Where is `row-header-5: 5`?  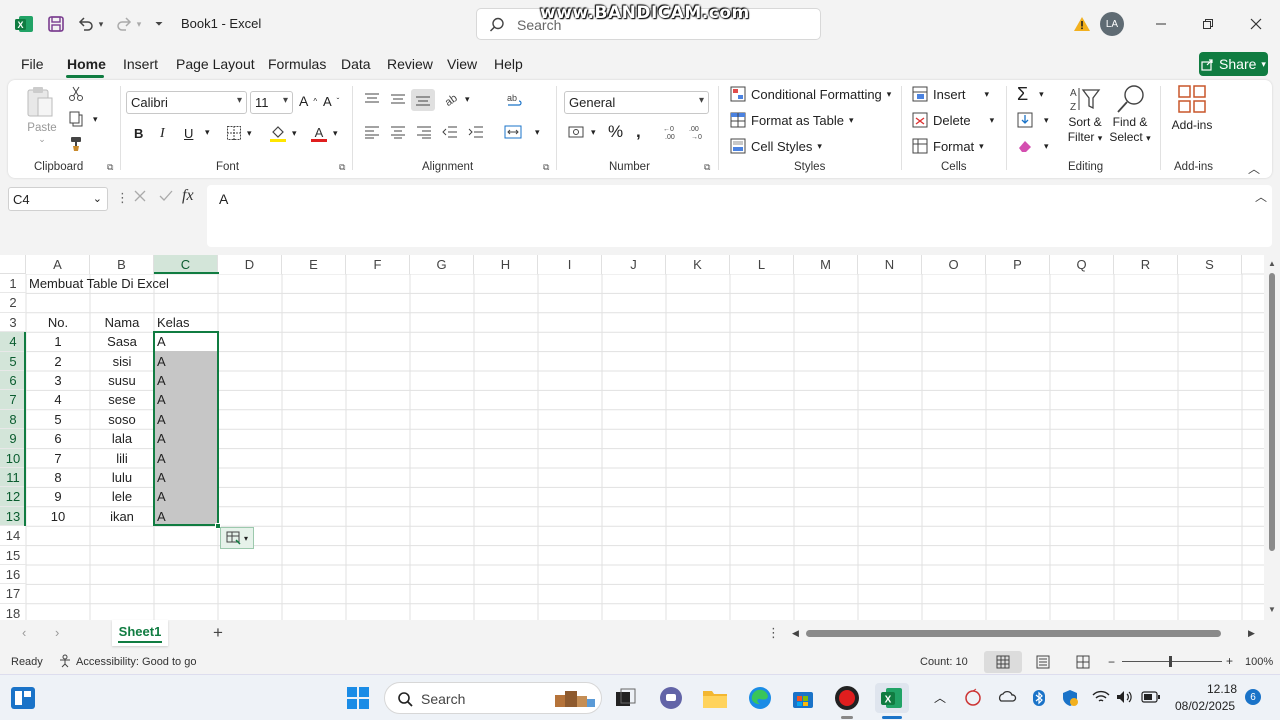
row-header-5: 5 is located at coordinates (13, 361).